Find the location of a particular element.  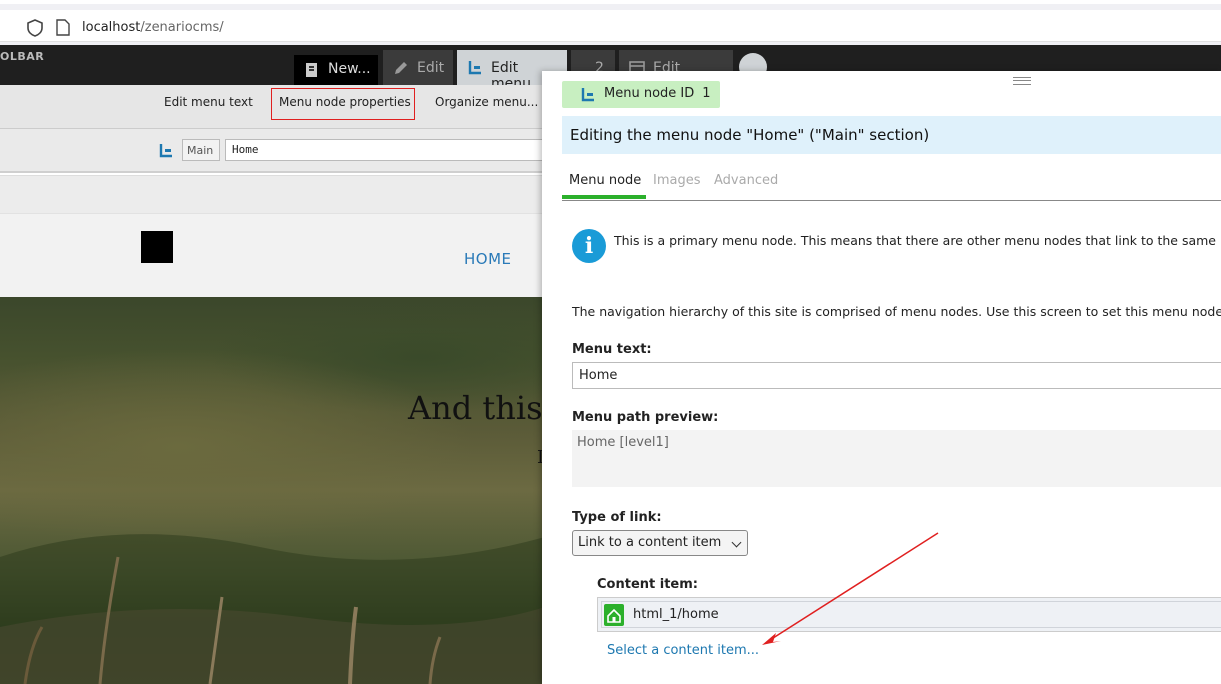

content-item-chip: html_1/home is located at coordinates (911, 614).